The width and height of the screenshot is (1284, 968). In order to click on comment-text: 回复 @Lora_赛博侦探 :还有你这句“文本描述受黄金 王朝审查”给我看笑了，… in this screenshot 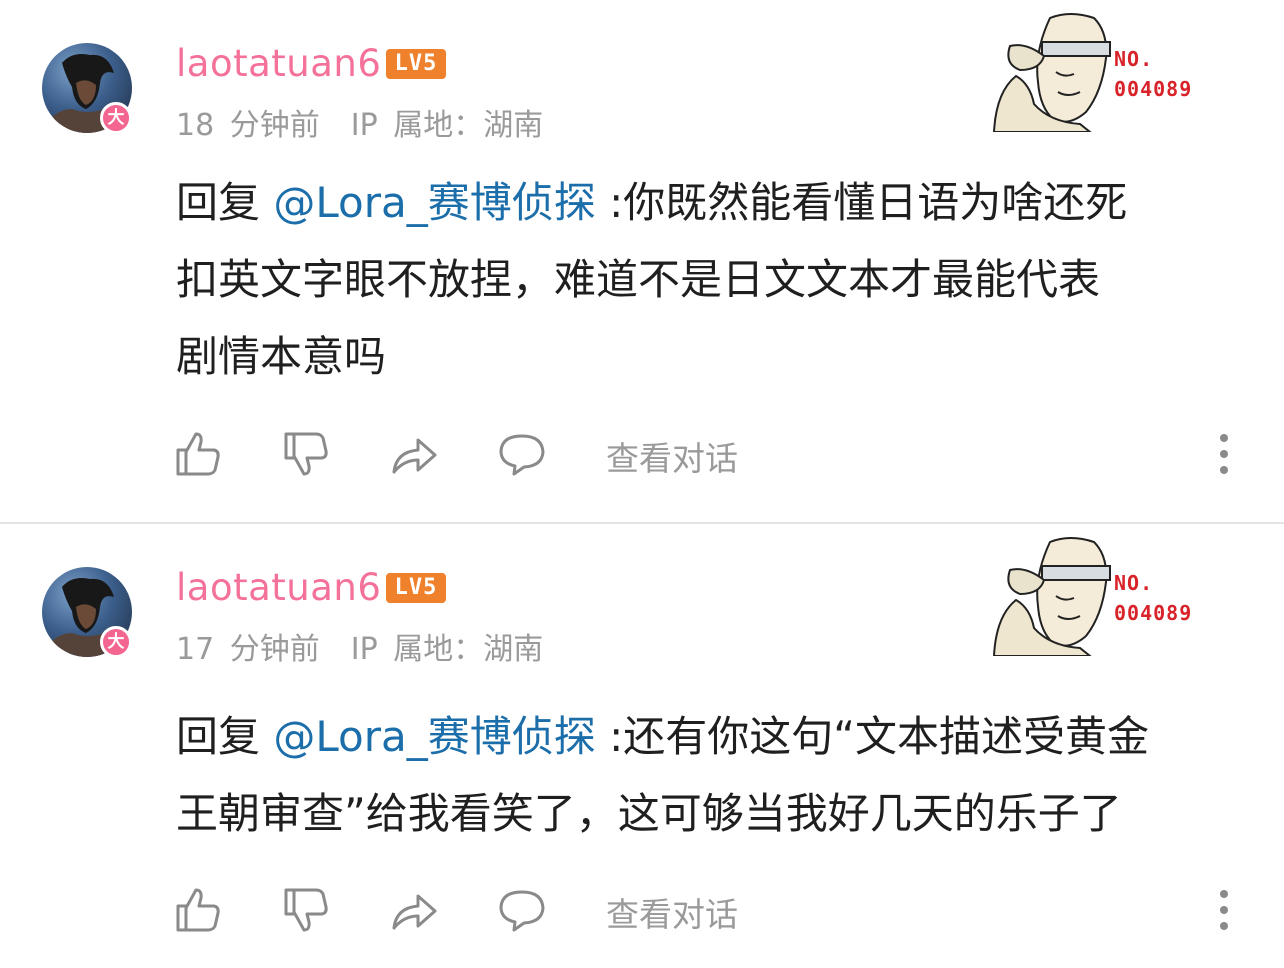, I will do `click(706, 775)`.